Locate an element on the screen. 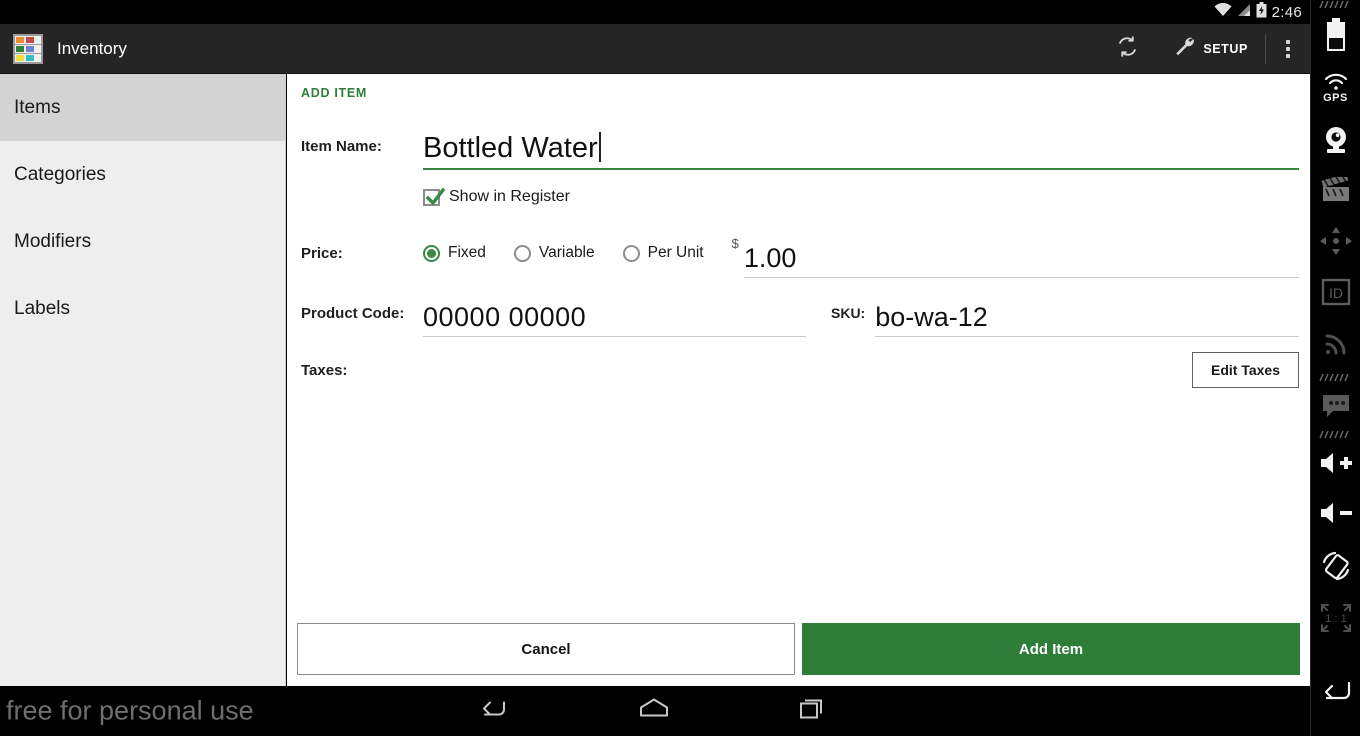  currency-symbol: $ is located at coordinates (735, 243).